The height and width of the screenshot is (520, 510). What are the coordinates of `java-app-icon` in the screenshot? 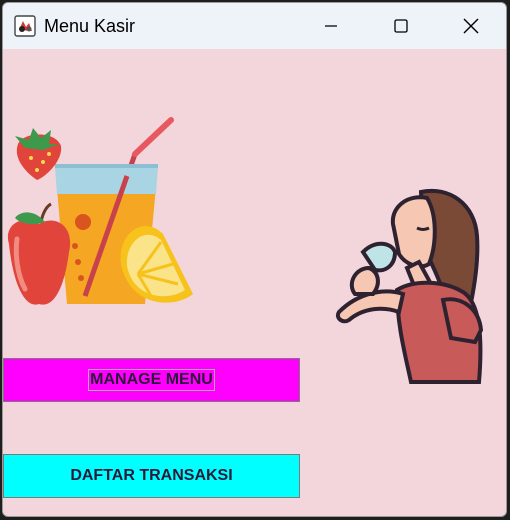 It's located at (25, 26).